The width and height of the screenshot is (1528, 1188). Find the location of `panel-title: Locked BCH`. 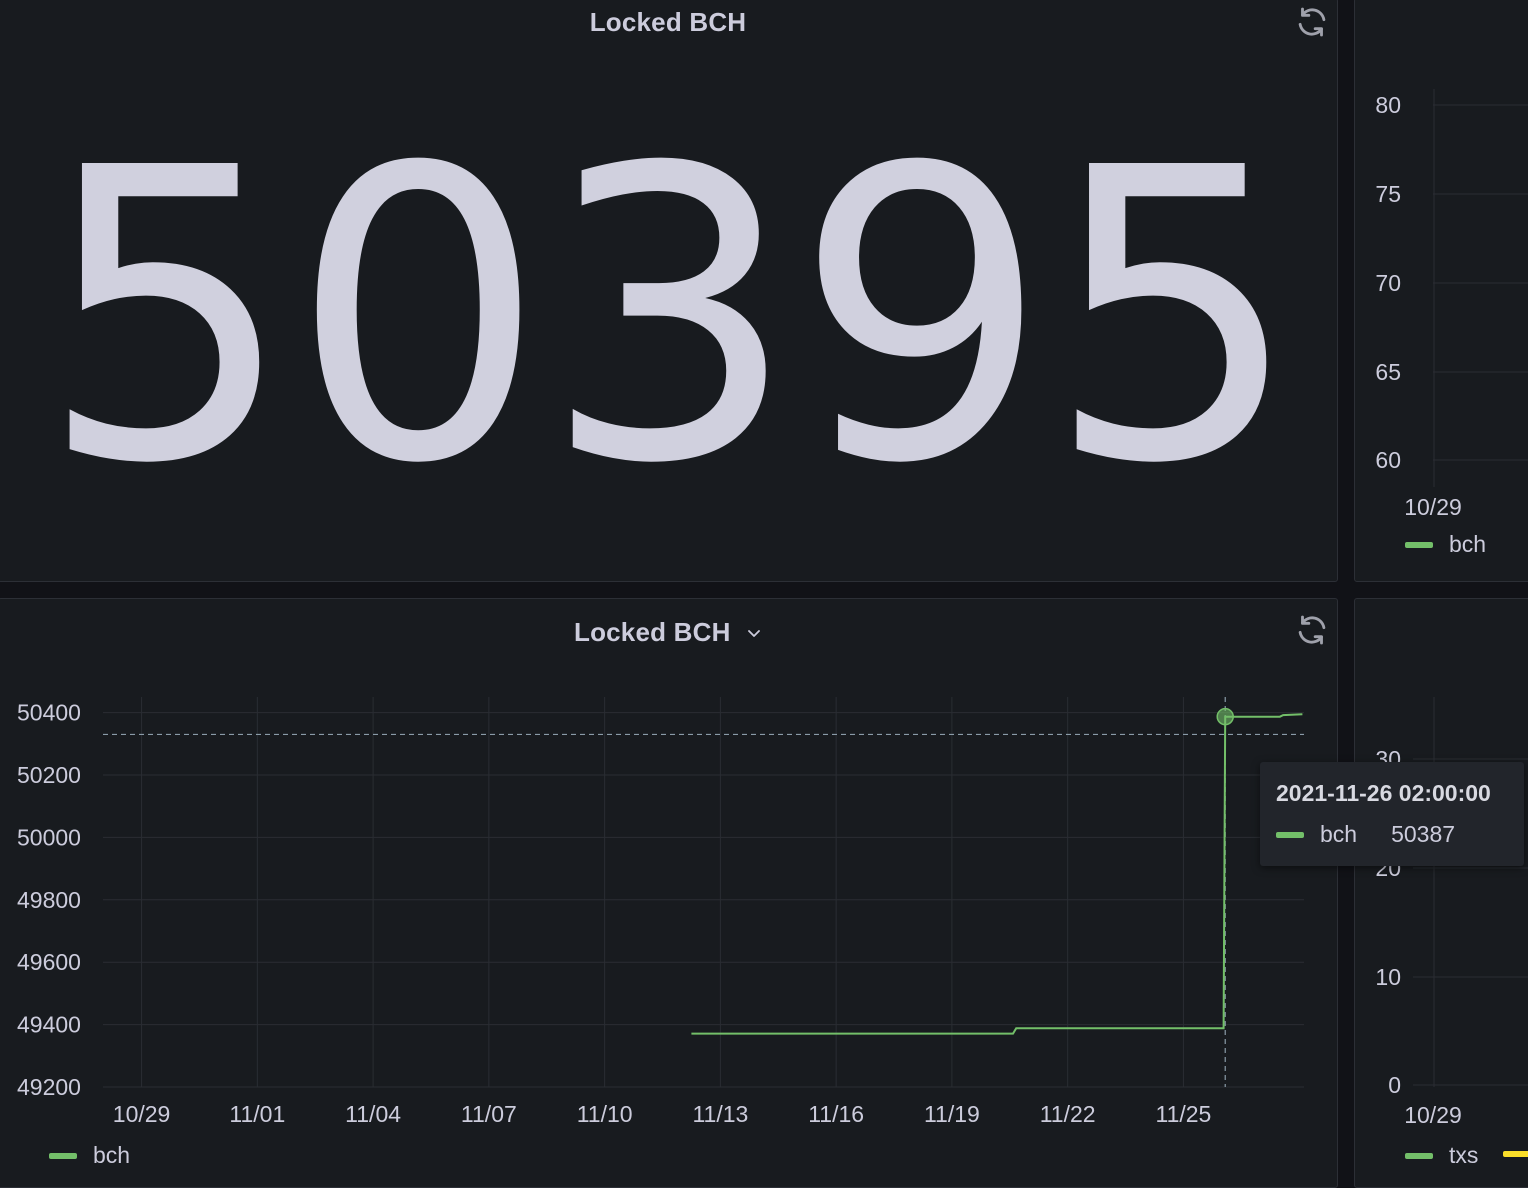

panel-title: Locked BCH is located at coordinates (668, 22).